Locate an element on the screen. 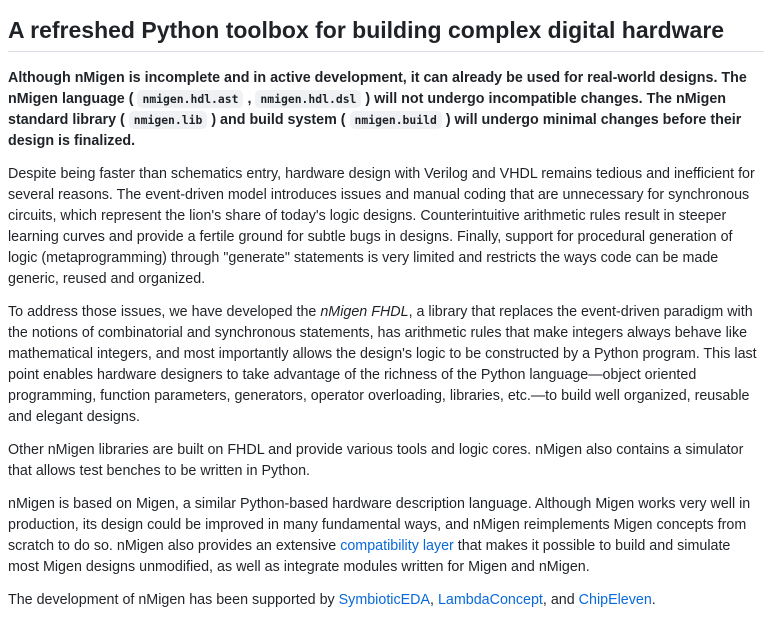  compatibility-layer-link: compatibility layer is located at coordinates (397, 546).